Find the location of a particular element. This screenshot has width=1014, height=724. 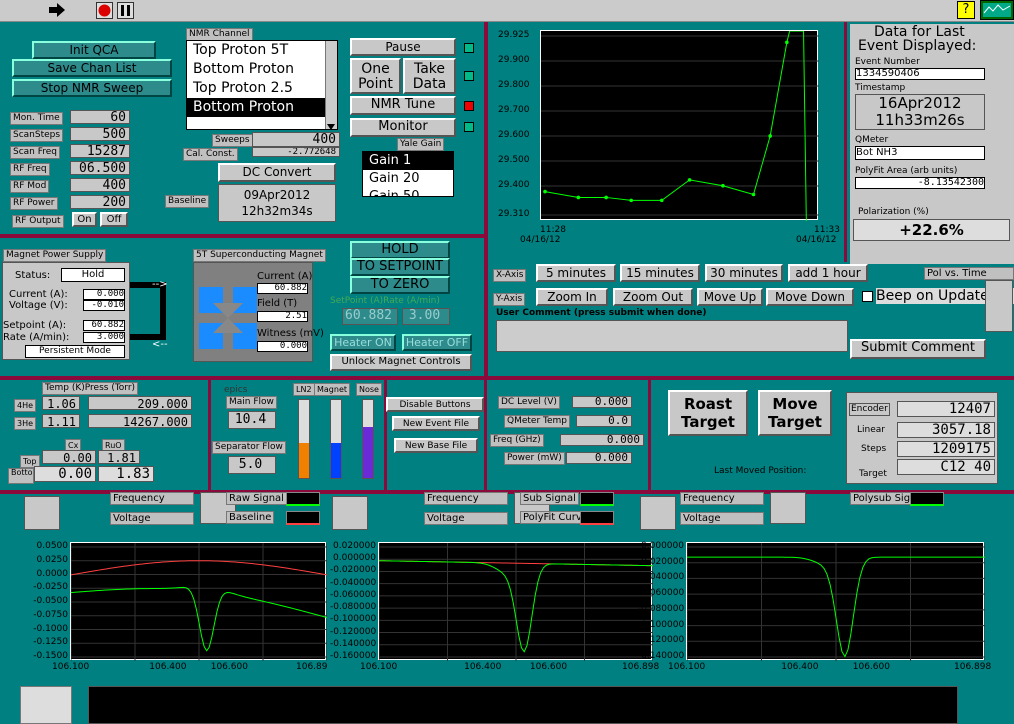

record-icon is located at coordinates (104, 10).